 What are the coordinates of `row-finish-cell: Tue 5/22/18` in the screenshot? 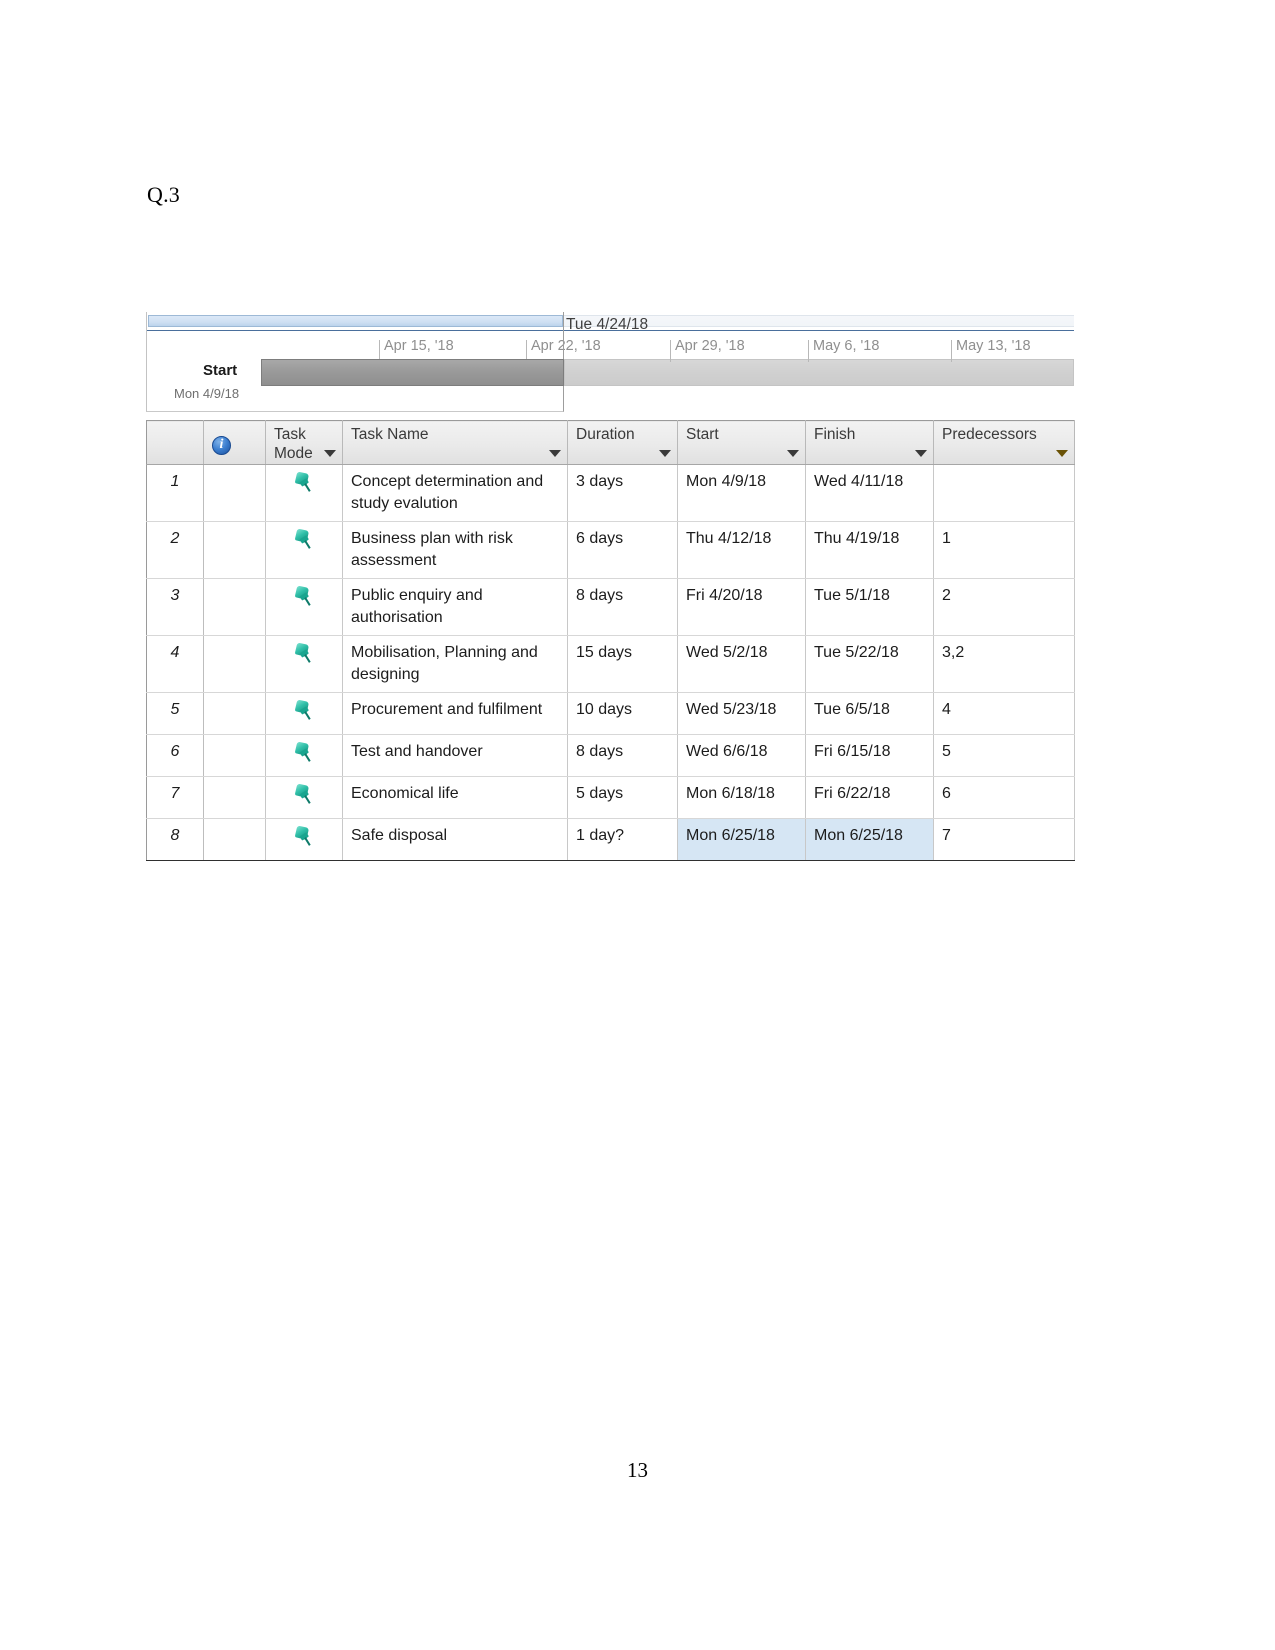 It's located at (869, 664).